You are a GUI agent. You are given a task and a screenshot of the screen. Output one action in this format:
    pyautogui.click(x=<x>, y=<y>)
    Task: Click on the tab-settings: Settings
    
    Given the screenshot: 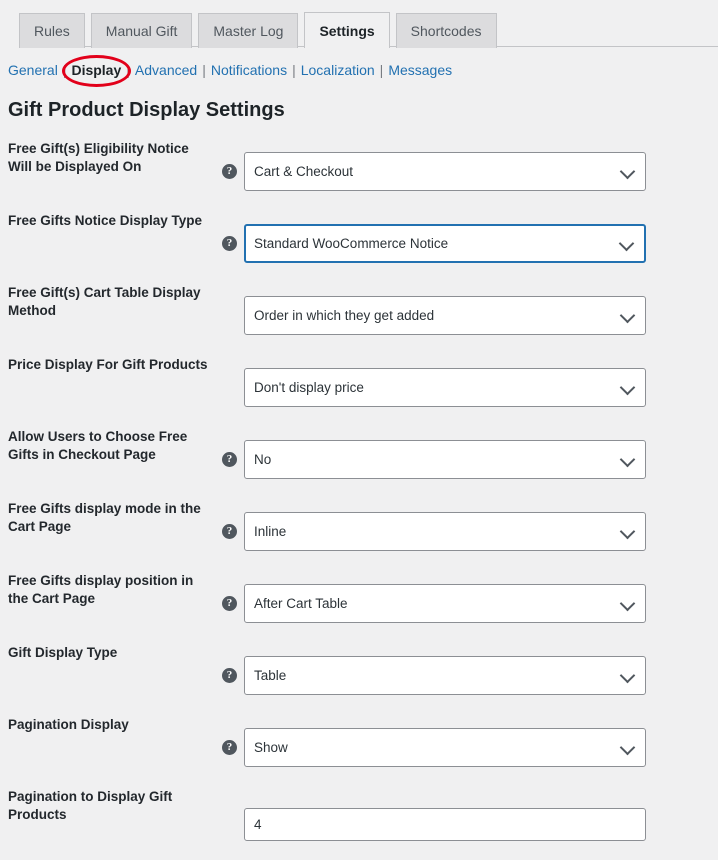 What is the action you would take?
    pyautogui.click(x=347, y=30)
    